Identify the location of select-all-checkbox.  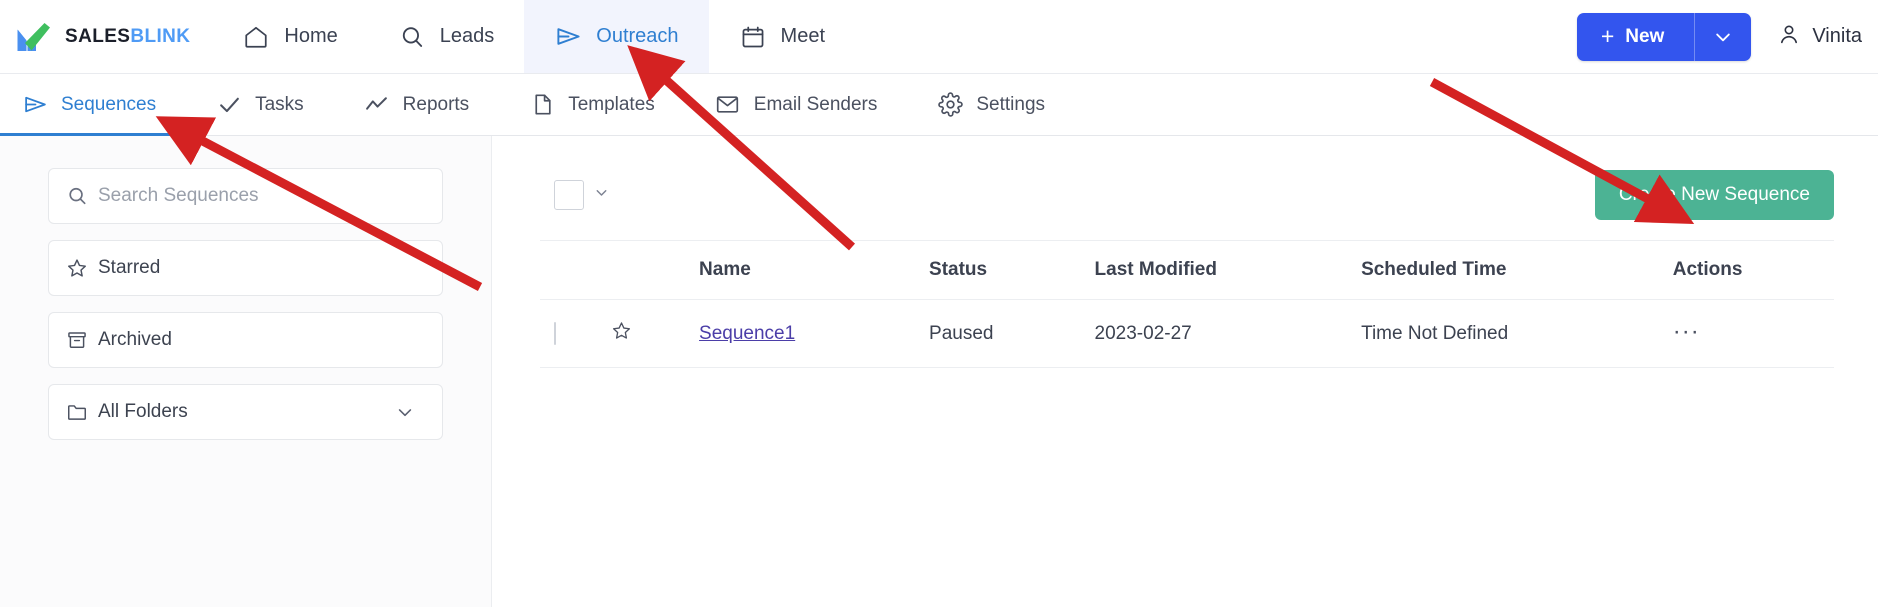
(569, 195).